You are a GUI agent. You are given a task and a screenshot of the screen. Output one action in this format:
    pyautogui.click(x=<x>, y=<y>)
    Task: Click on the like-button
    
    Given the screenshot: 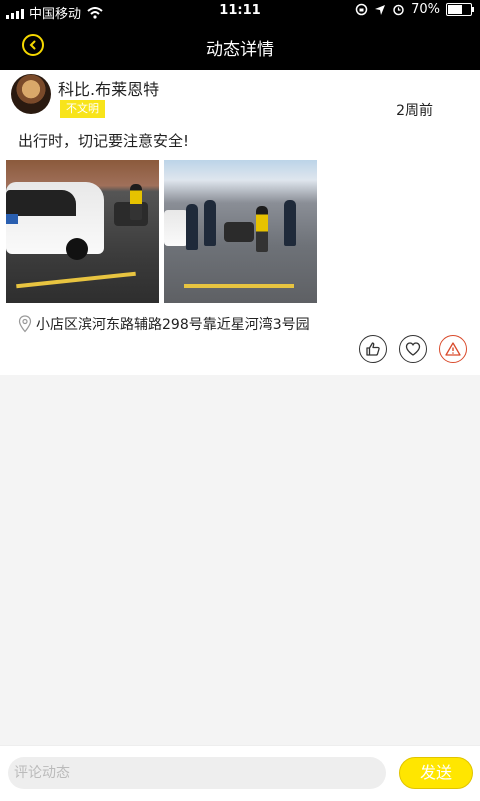 What is the action you would take?
    pyautogui.click(x=373, y=349)
    